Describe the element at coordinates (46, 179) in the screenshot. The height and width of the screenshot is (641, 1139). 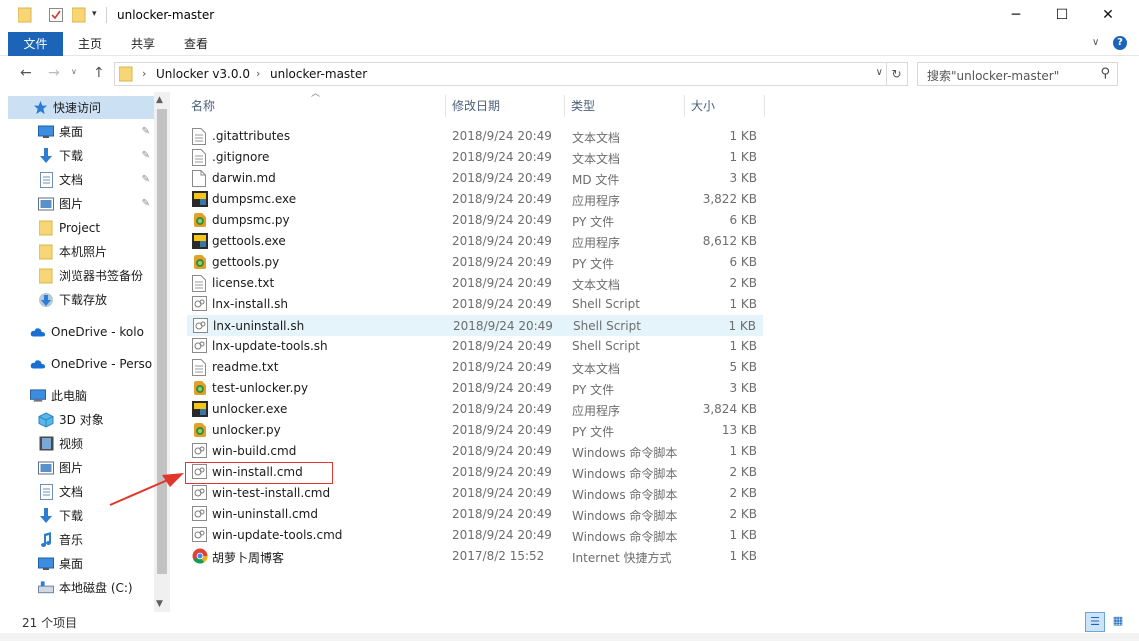
I see `document-icon` at that location.